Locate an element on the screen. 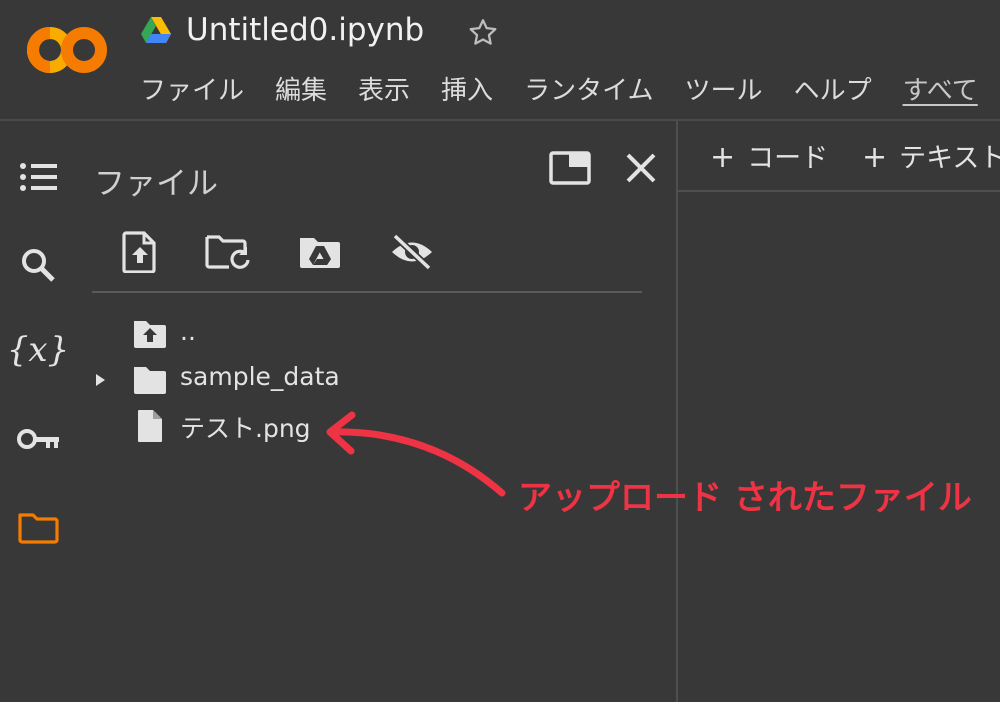 This screenshot has height=702, width=1000. toc-icon is located at coordinates (38, 177).